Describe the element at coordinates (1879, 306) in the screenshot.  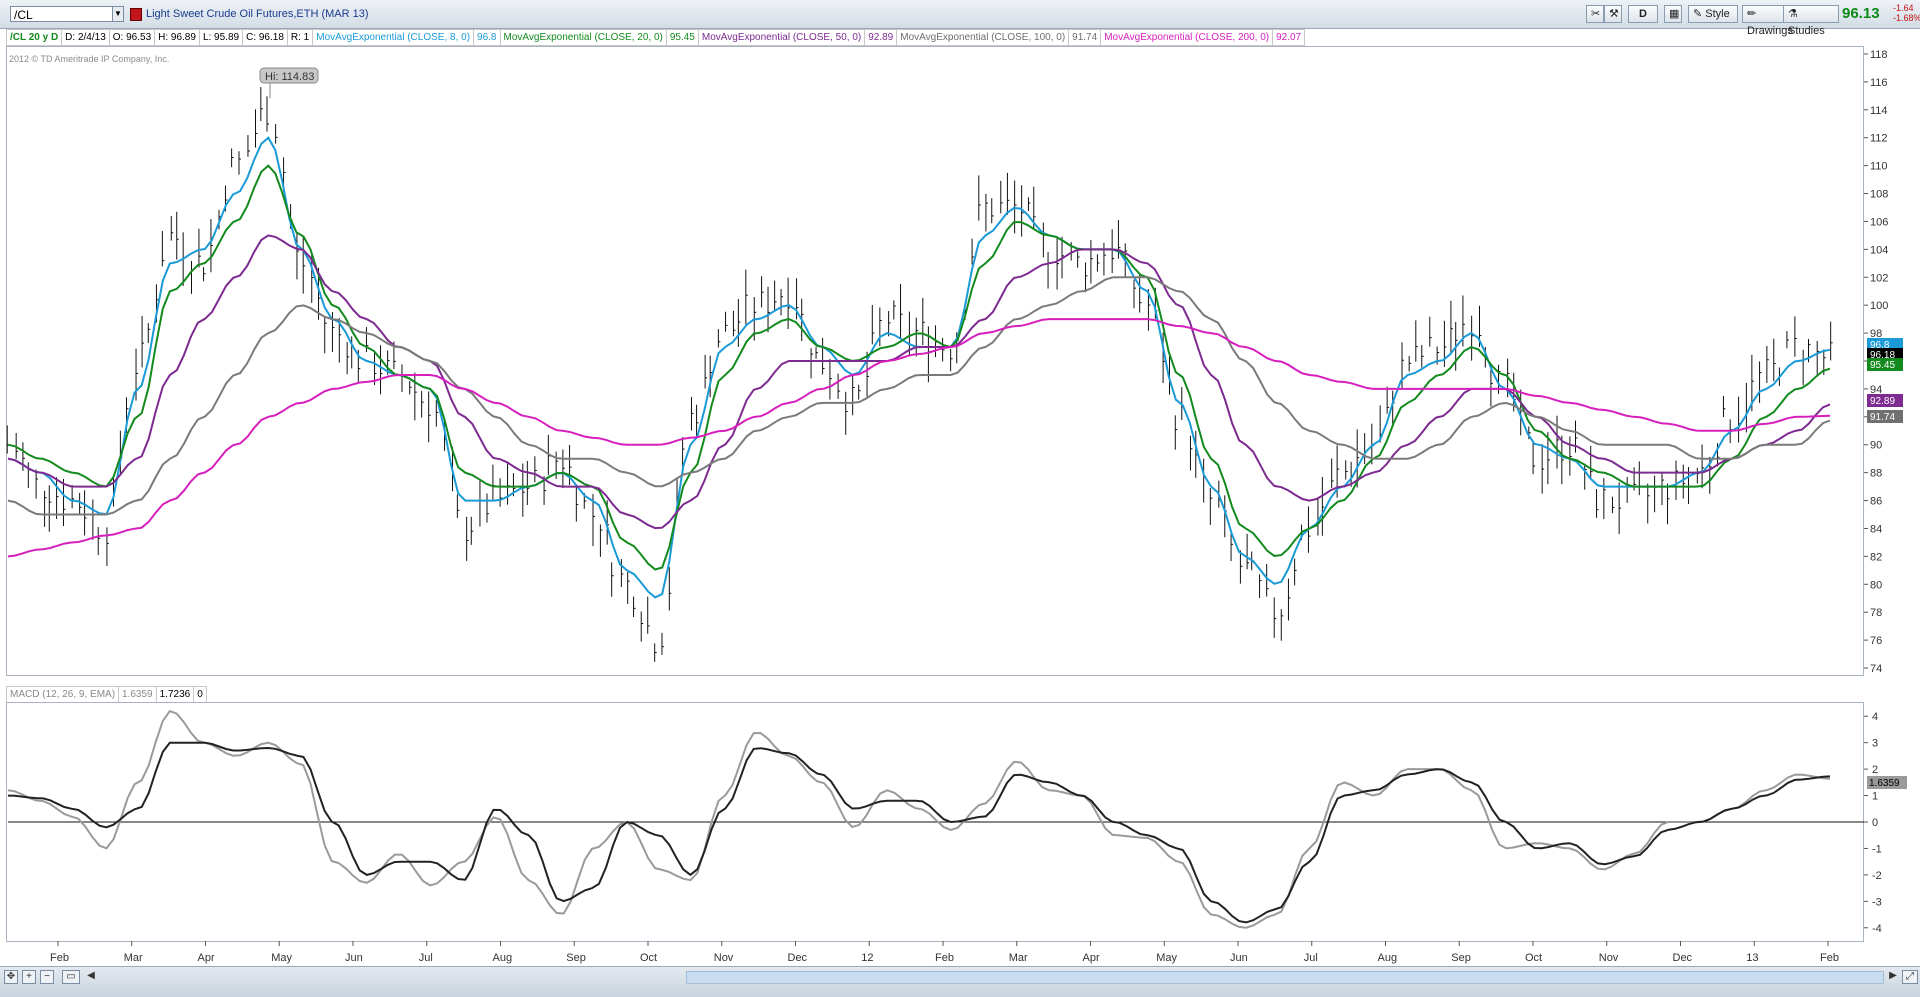
I see `price-tick-label: 100` at that location.